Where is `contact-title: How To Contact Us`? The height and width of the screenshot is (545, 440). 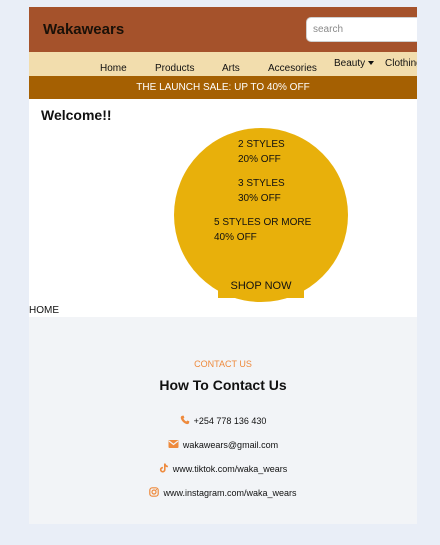
contact-title: How To Contact Us is located at coordinates (223, 385).